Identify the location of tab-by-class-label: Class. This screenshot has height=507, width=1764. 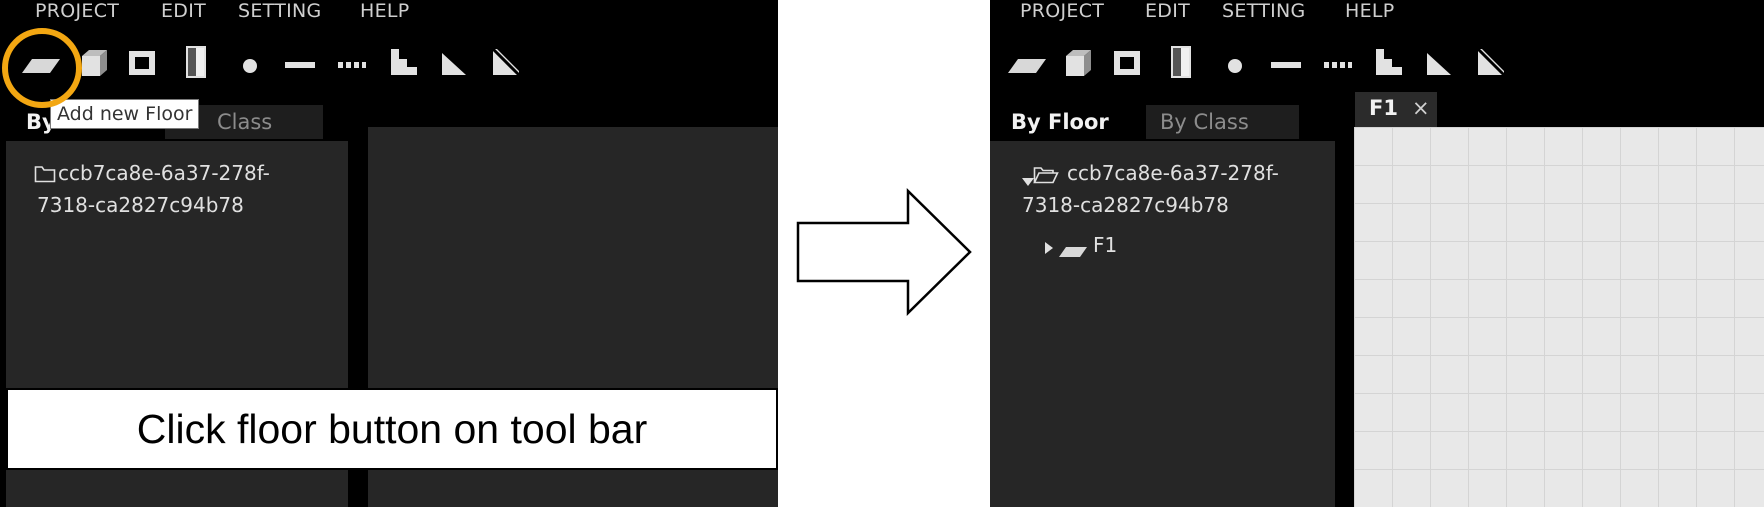
(245, 122).